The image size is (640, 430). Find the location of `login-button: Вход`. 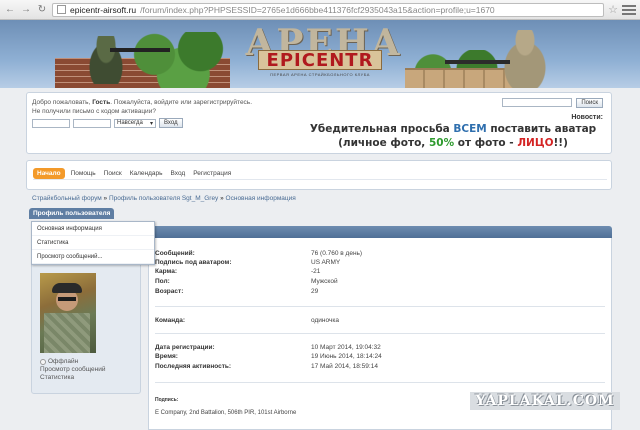

login-button: Вход is located at coordinates (171, 123).